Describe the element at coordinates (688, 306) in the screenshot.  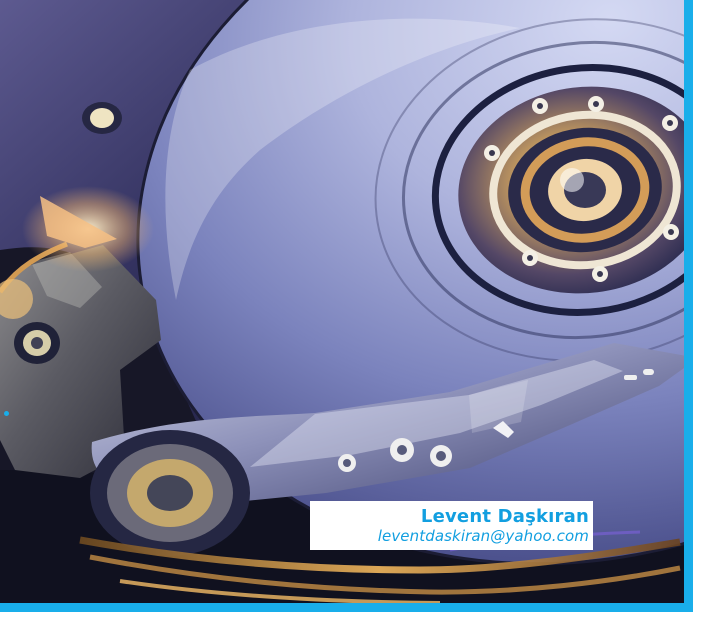
I see `right-frame-bar` at that location.